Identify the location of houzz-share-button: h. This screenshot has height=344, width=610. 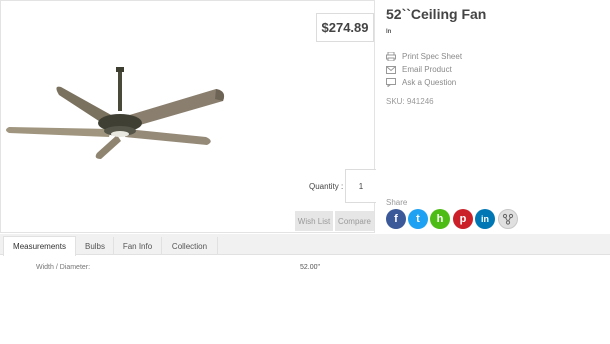
(440, 219).